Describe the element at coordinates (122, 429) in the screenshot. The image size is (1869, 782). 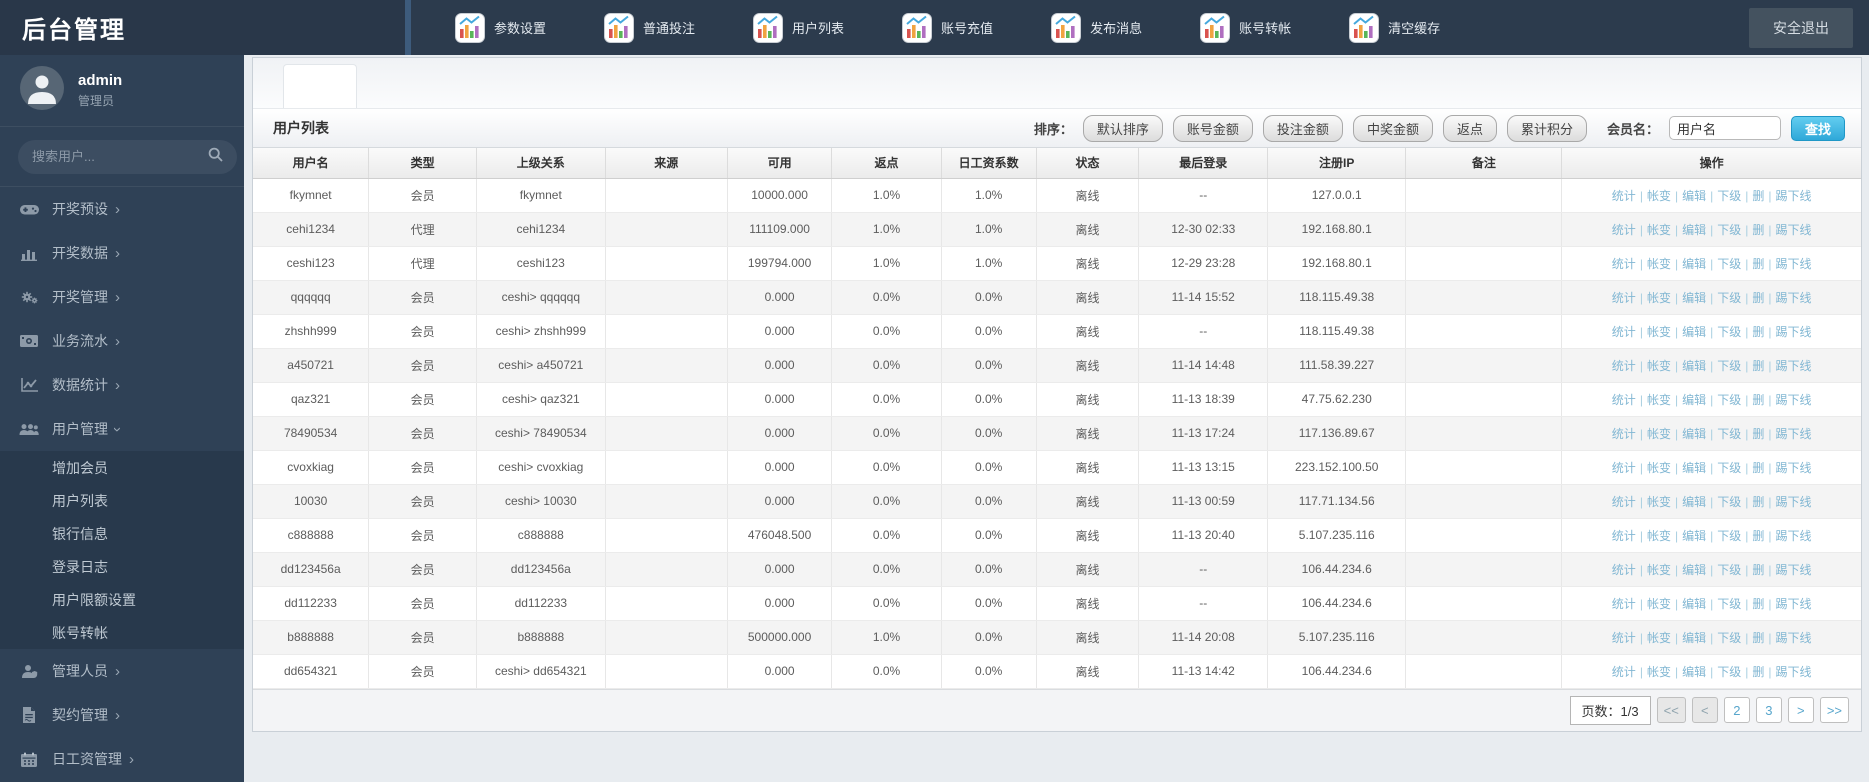
I see `sidebar-menu-item: 用户管理 ›` at that location.